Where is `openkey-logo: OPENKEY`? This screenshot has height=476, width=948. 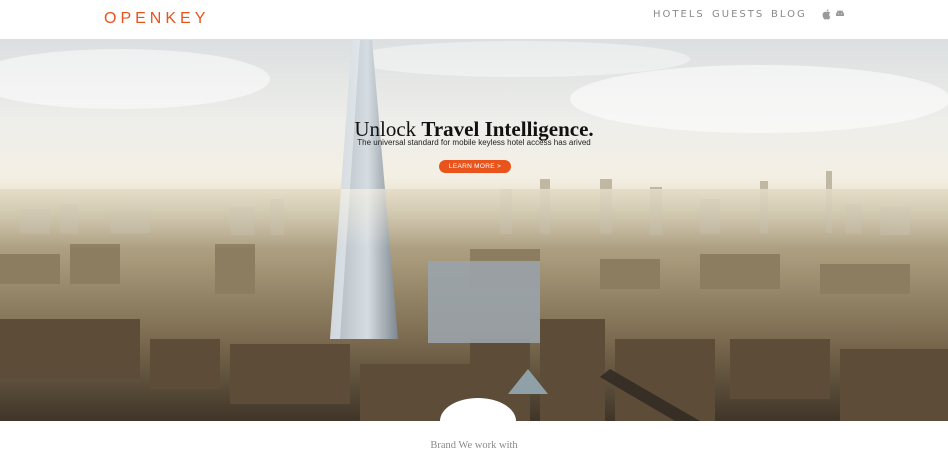 openkey-logo: OPENKEY is located at coordinates (156, 19).